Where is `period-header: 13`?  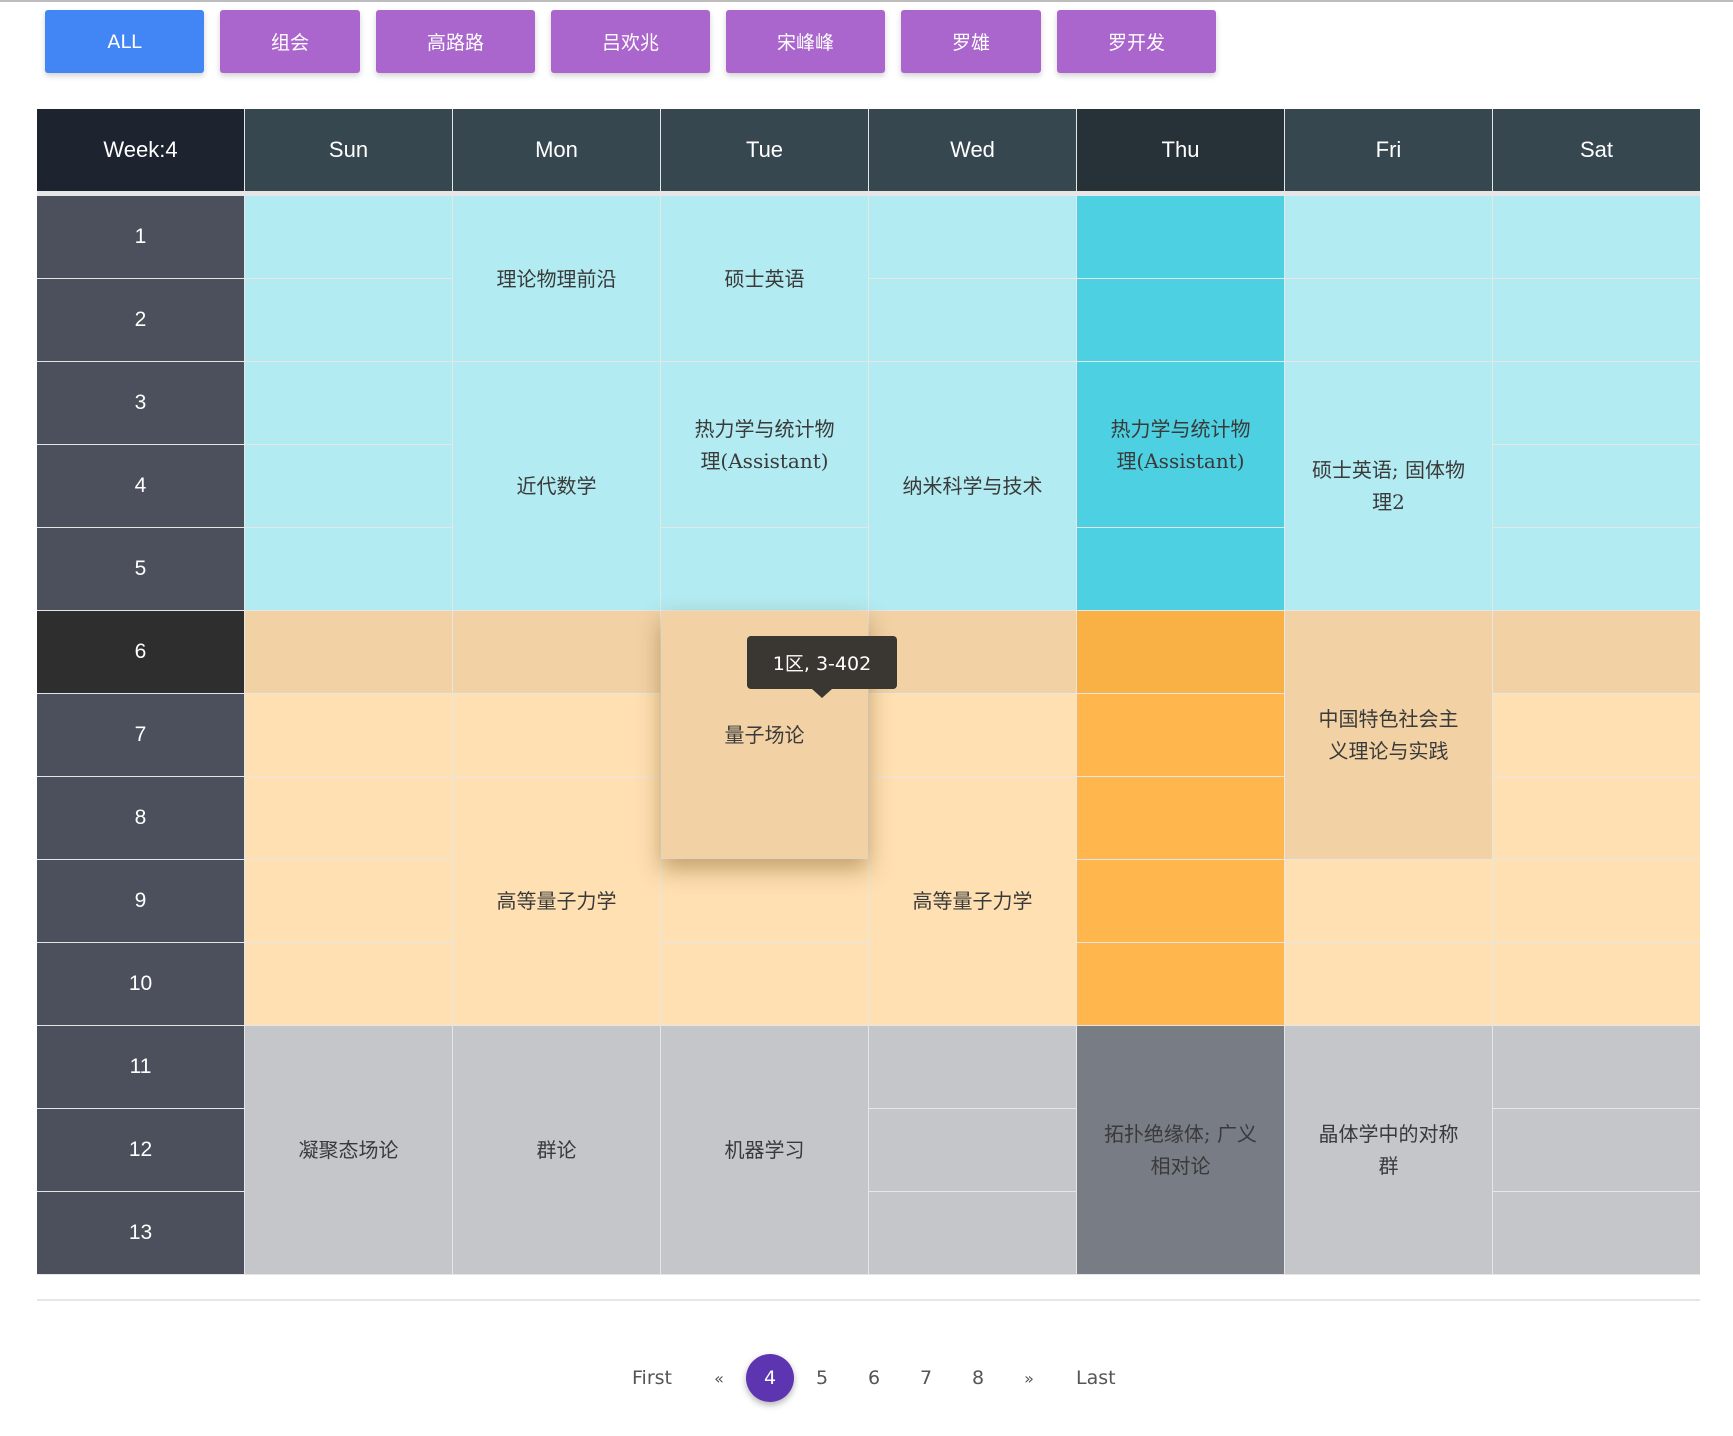
period-header: 13 is located at coordinates (140, 1233).